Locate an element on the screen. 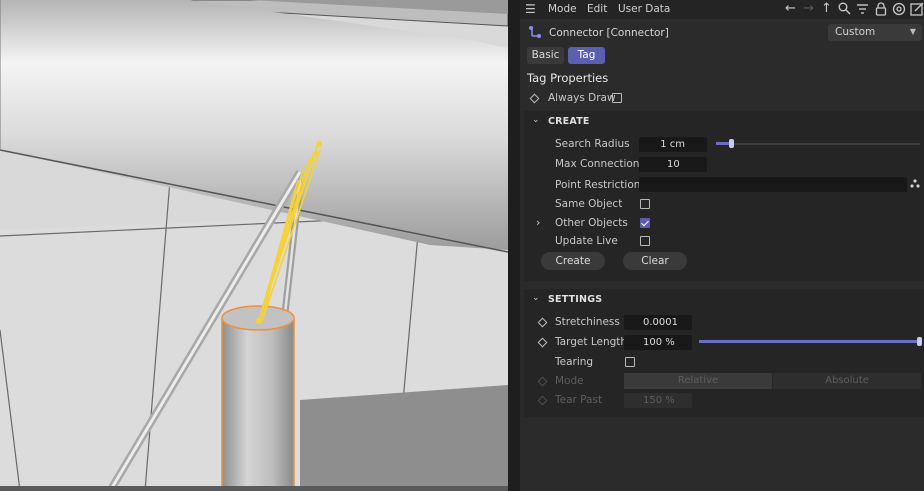 Image resolution: width=924 pixels, height=491 pixels. search-radius-input: 1 cm is located at coordinates (673, 144).